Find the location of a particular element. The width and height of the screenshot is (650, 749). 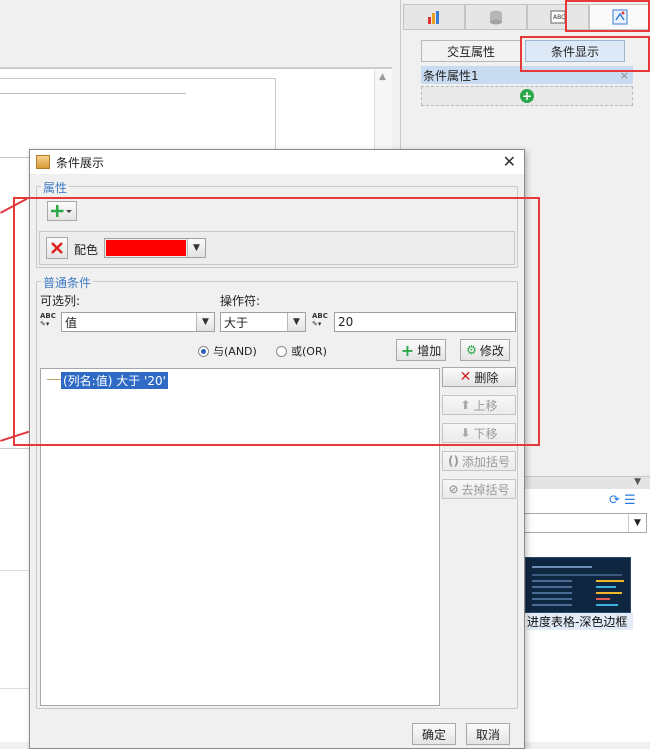

color-swatch is located at coordinates (146, 248).